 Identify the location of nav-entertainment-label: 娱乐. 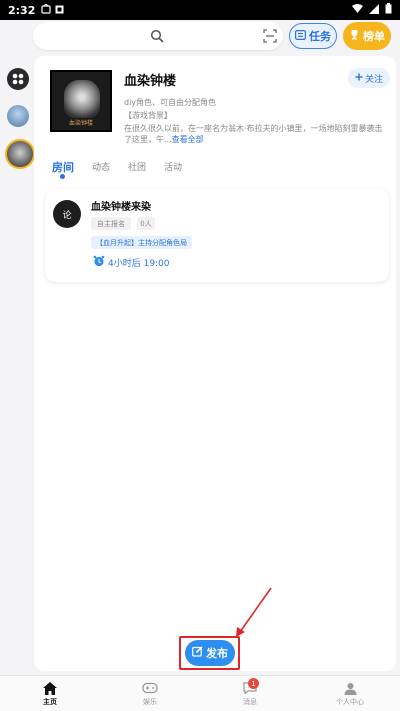
(150, 702).